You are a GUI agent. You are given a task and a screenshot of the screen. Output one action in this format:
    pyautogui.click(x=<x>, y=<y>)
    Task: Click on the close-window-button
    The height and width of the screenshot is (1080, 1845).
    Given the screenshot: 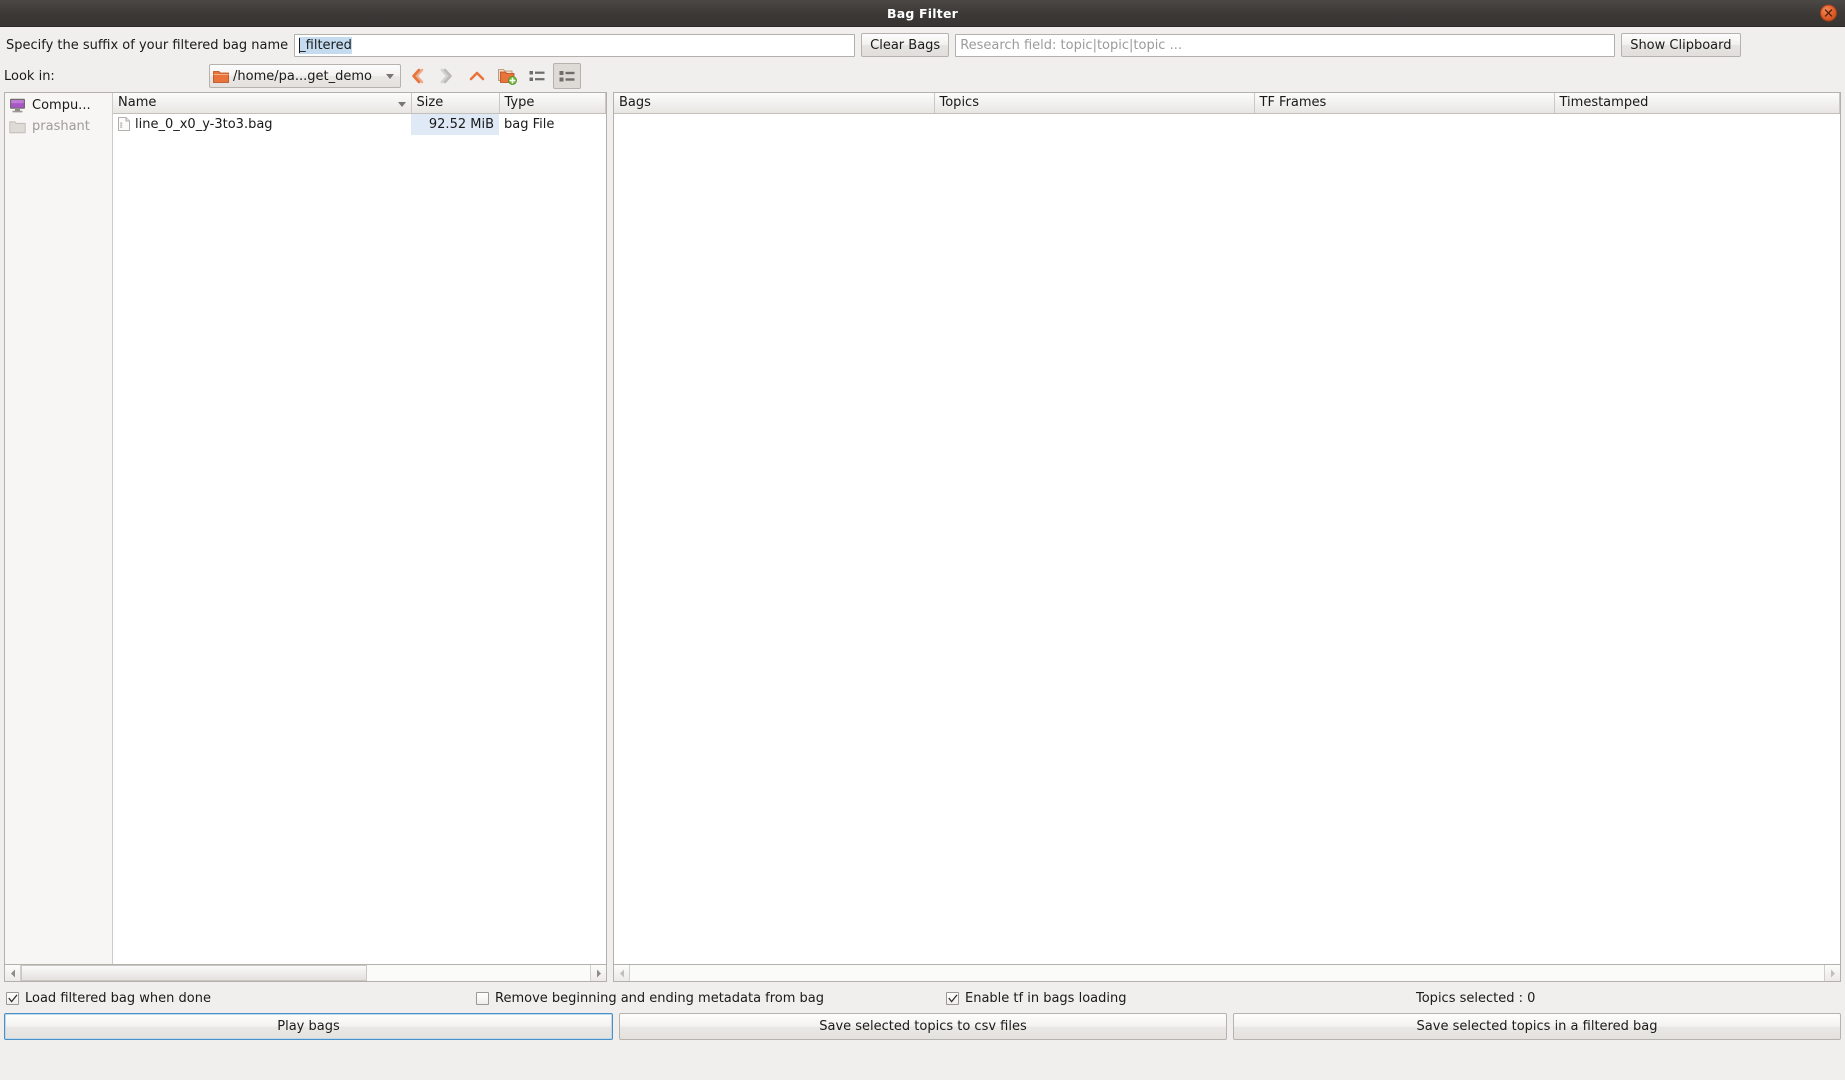 What is the action you would take?
    pyautogui.click(x=1828, y=13)
    